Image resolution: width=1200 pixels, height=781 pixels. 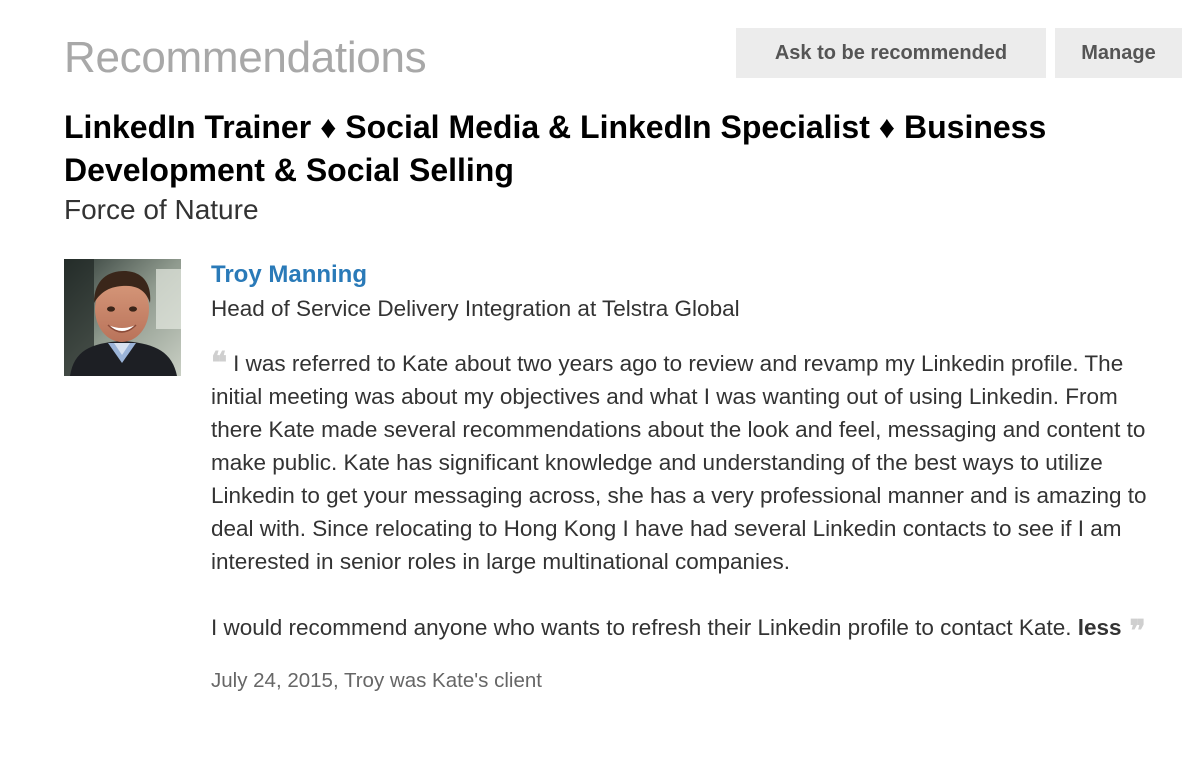 I want to click on manage-button: Manage, so click(x=1118, y=53).